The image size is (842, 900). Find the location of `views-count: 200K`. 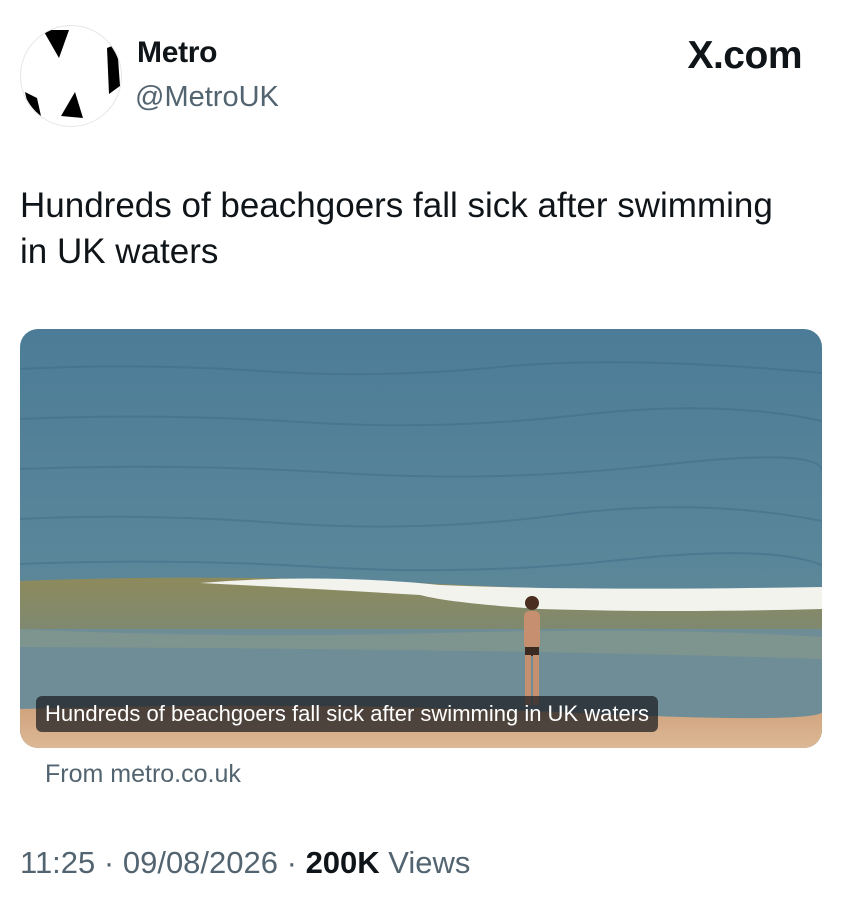

views-count: 200K is located at coordinates (342, 862).